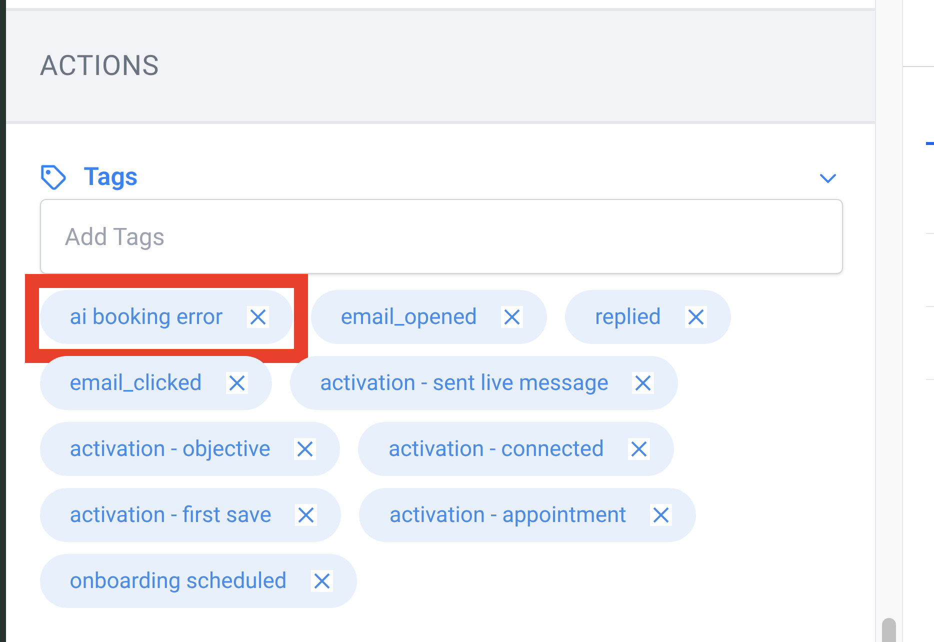  What do you see at coordinates (171, 516) in the screenshot?
I see `tag-label: activation - first save` at bounding box center [171, 516].